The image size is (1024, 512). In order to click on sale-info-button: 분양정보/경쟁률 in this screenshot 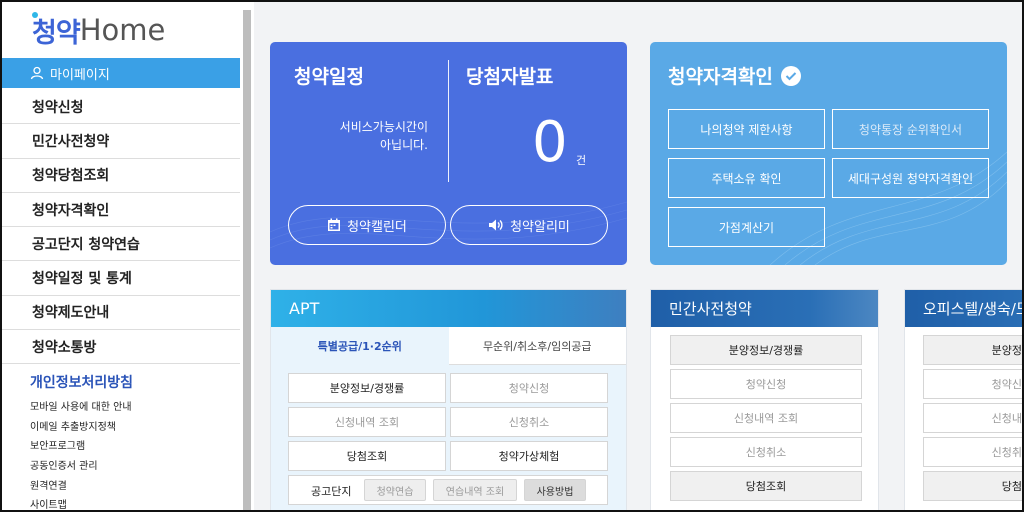, I will do `click(367, 388)`.